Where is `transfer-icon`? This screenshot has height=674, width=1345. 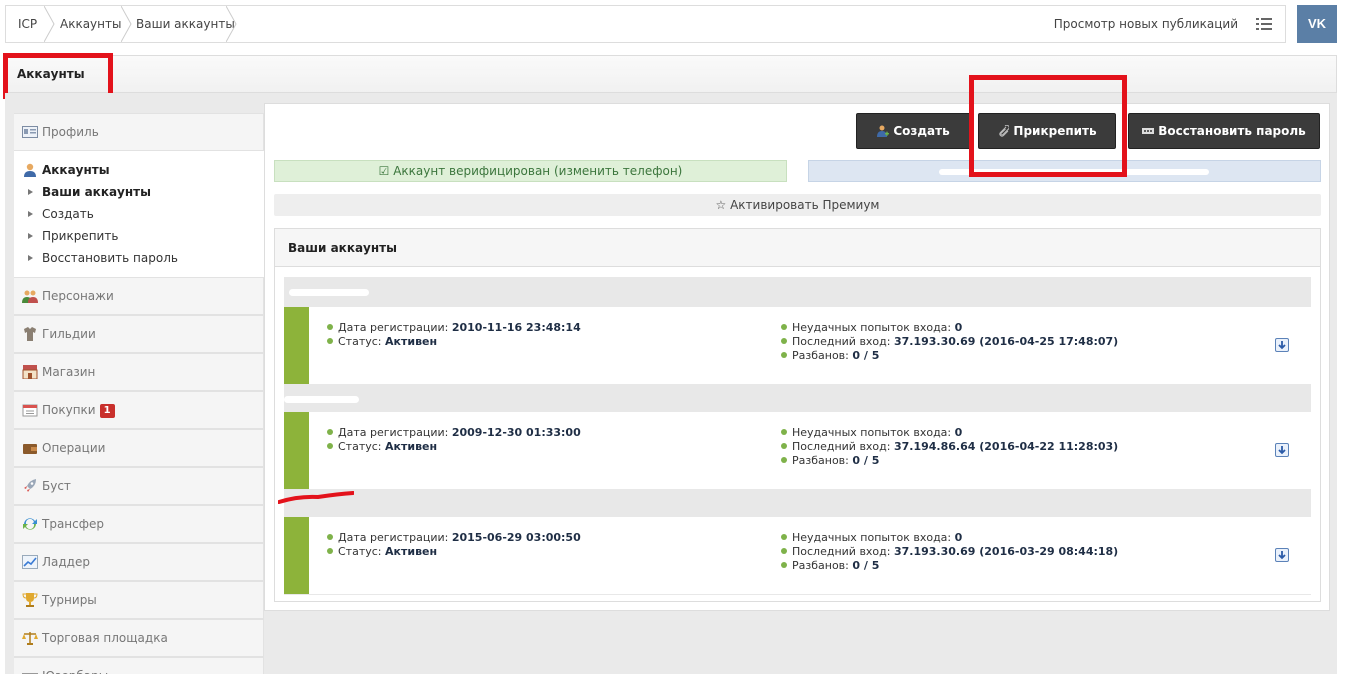 transfer-icon is located at coordinates (30, 524).